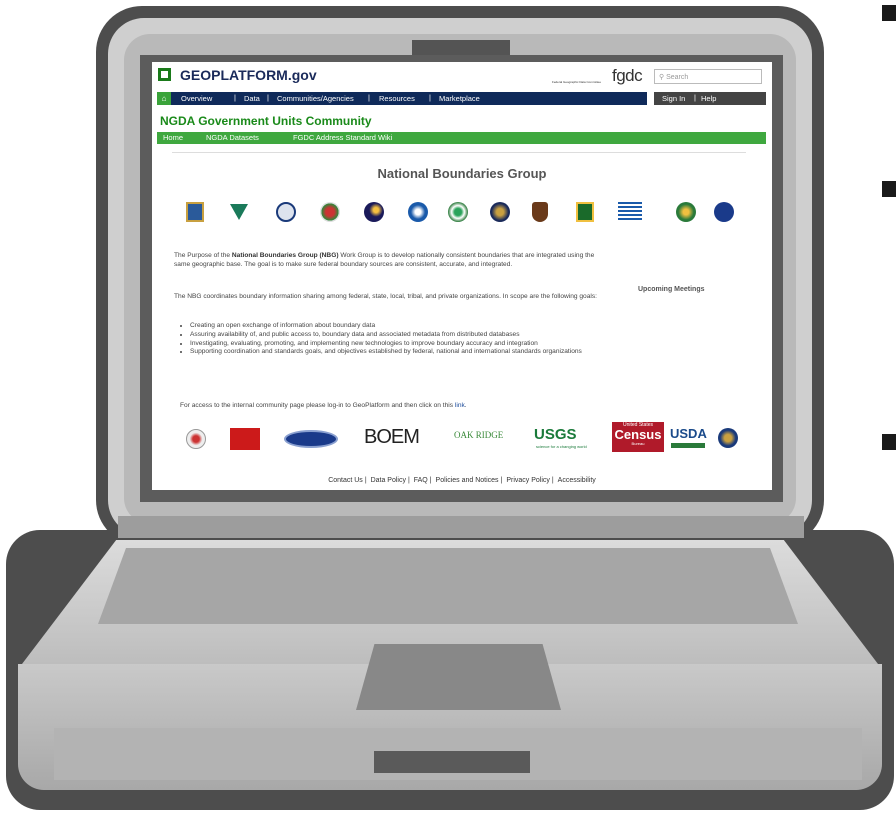 Image resolution: width=896 pixels, height=815 pixels. I want to click on footer-data-policy: Data Policy, so click(388, 480).